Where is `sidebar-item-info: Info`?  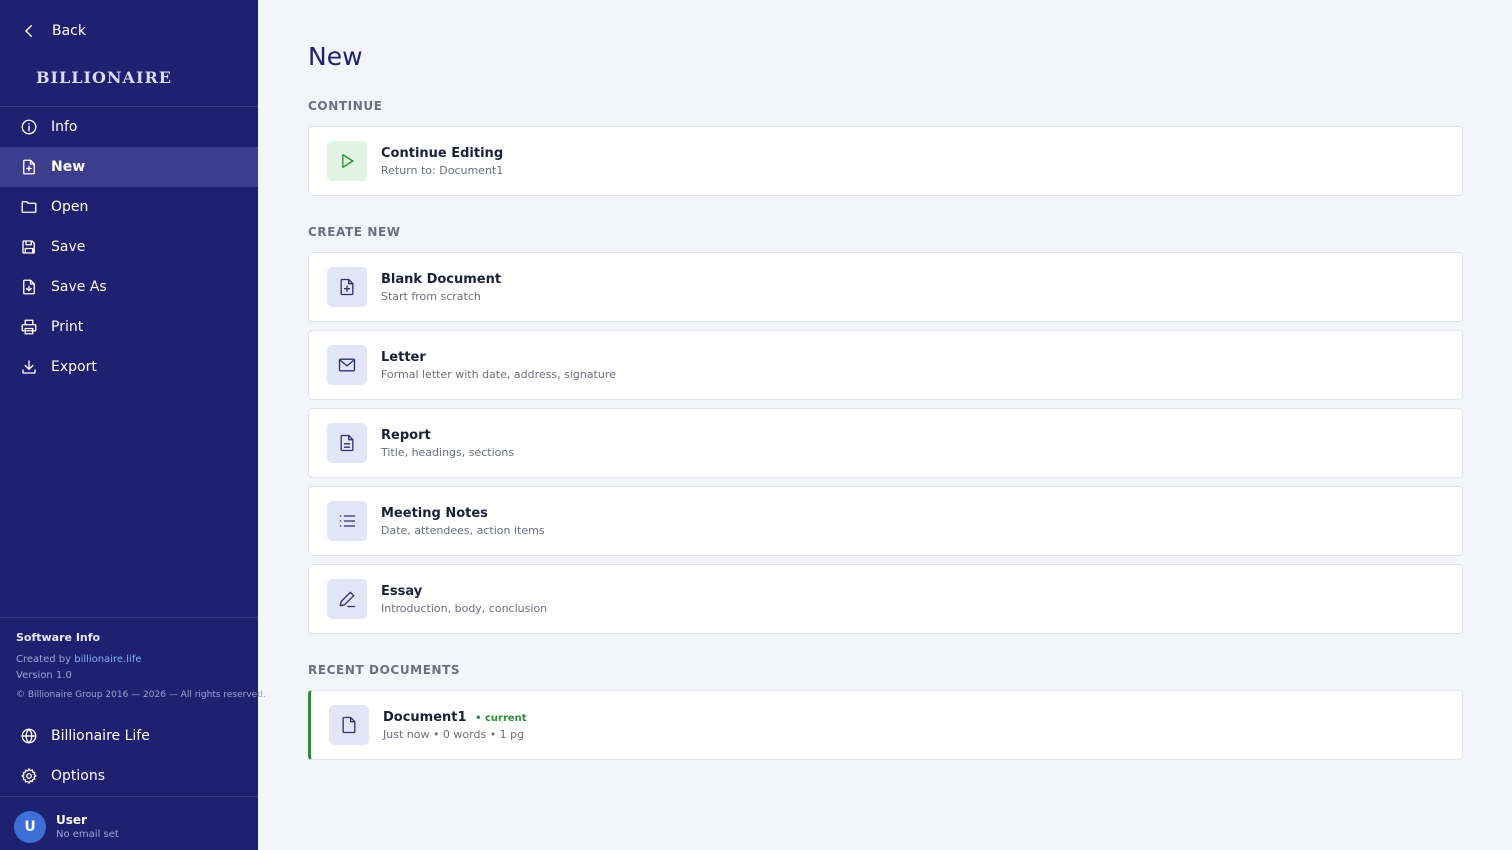 sidebar-item-info: Info is located at coordinates (129, 127).